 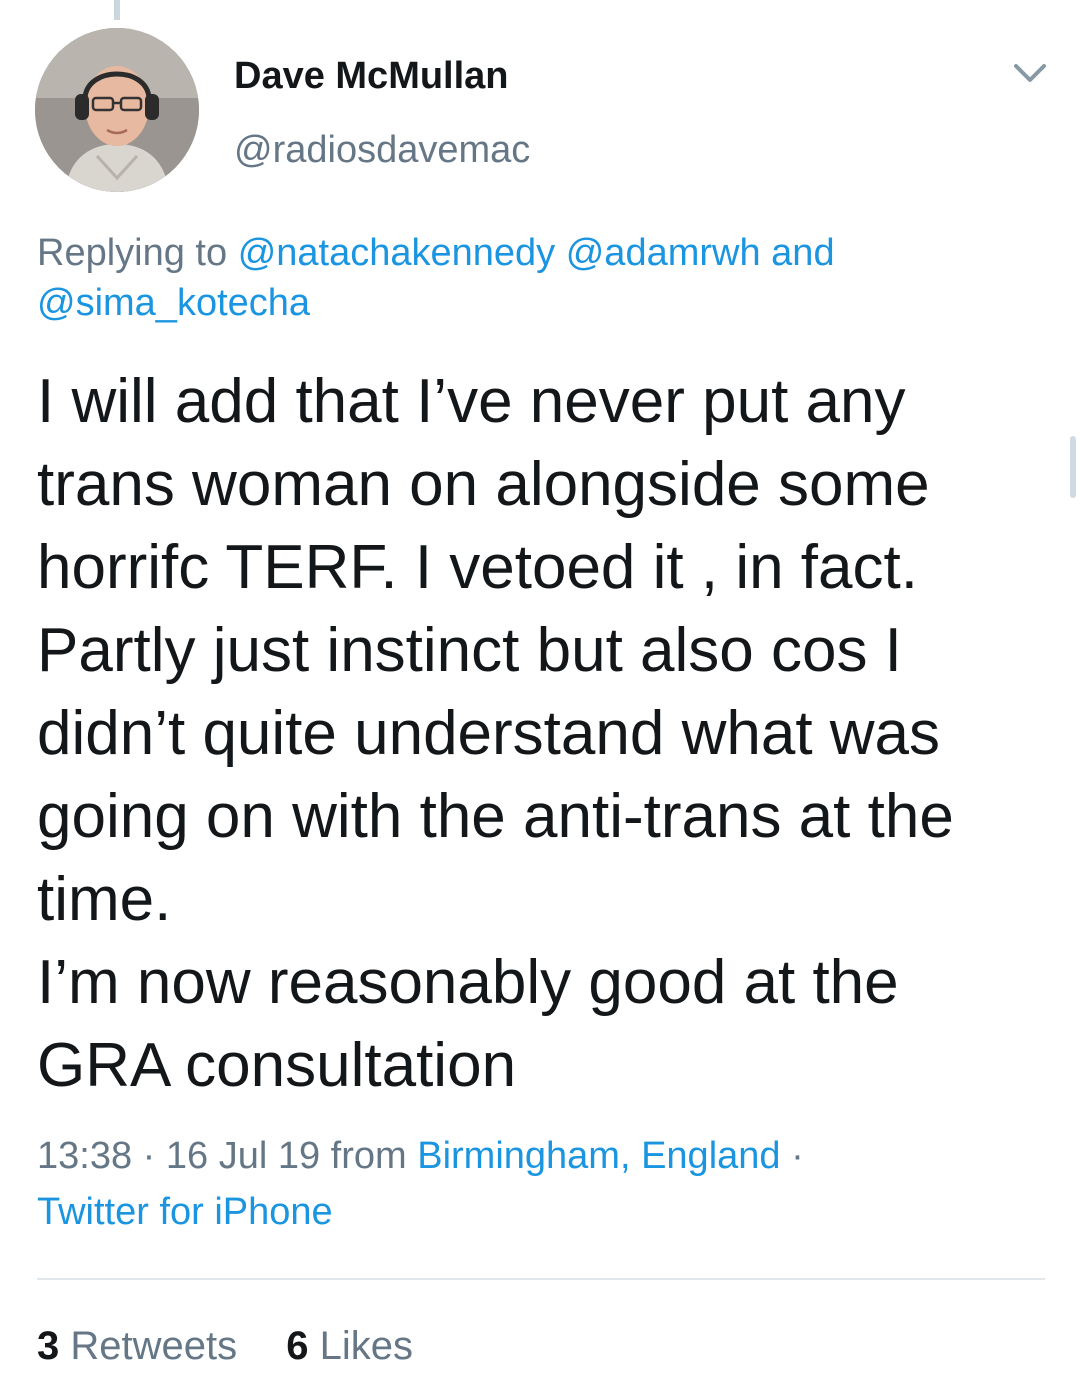 What do you see at coordinates (802, 253) in the screenshot?
I see `mention-conjunction: and` at bounding box center [802, 253].